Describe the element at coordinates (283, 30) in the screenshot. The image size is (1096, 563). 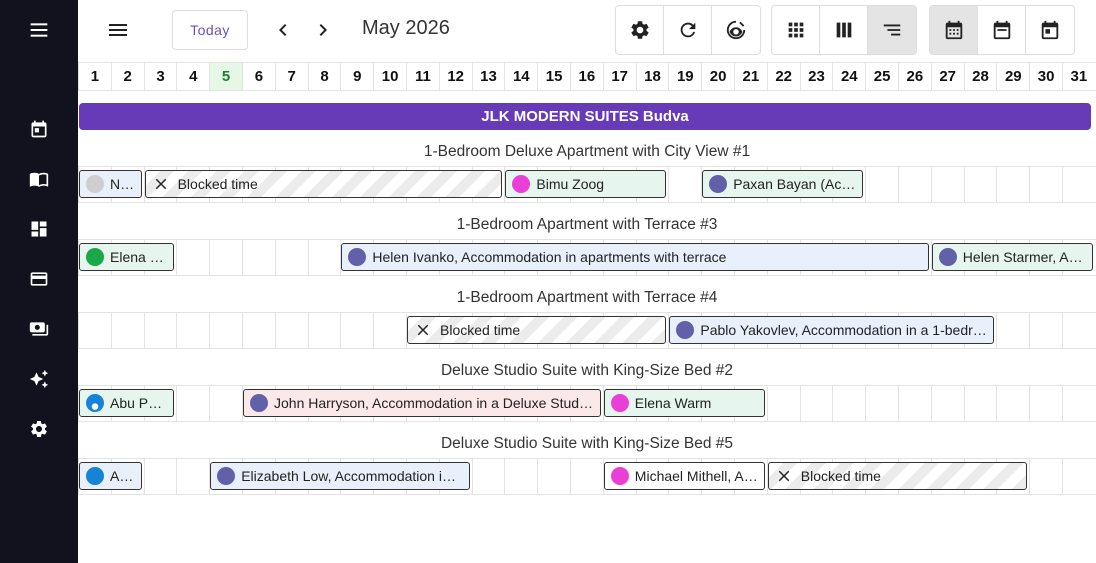
I see `previous-month-icon` at that location.